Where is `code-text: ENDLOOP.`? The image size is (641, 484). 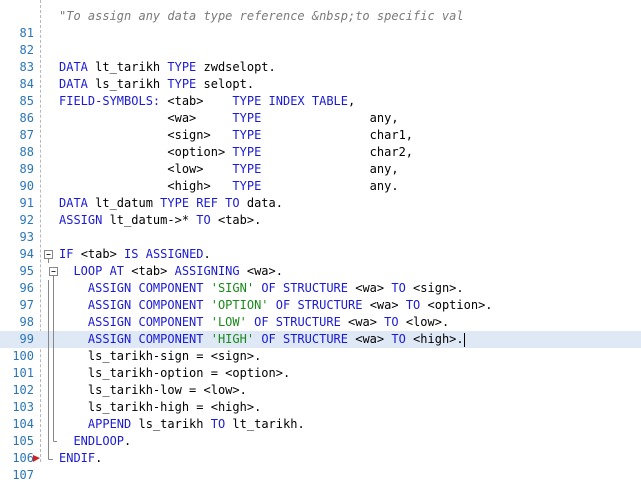
code-text: ENDLOOP. is located at coordinates (95, 441).